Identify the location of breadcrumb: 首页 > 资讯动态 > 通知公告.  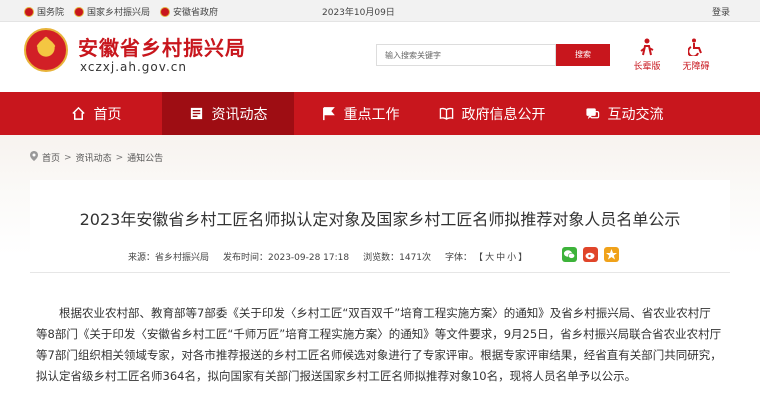
(96, 157).